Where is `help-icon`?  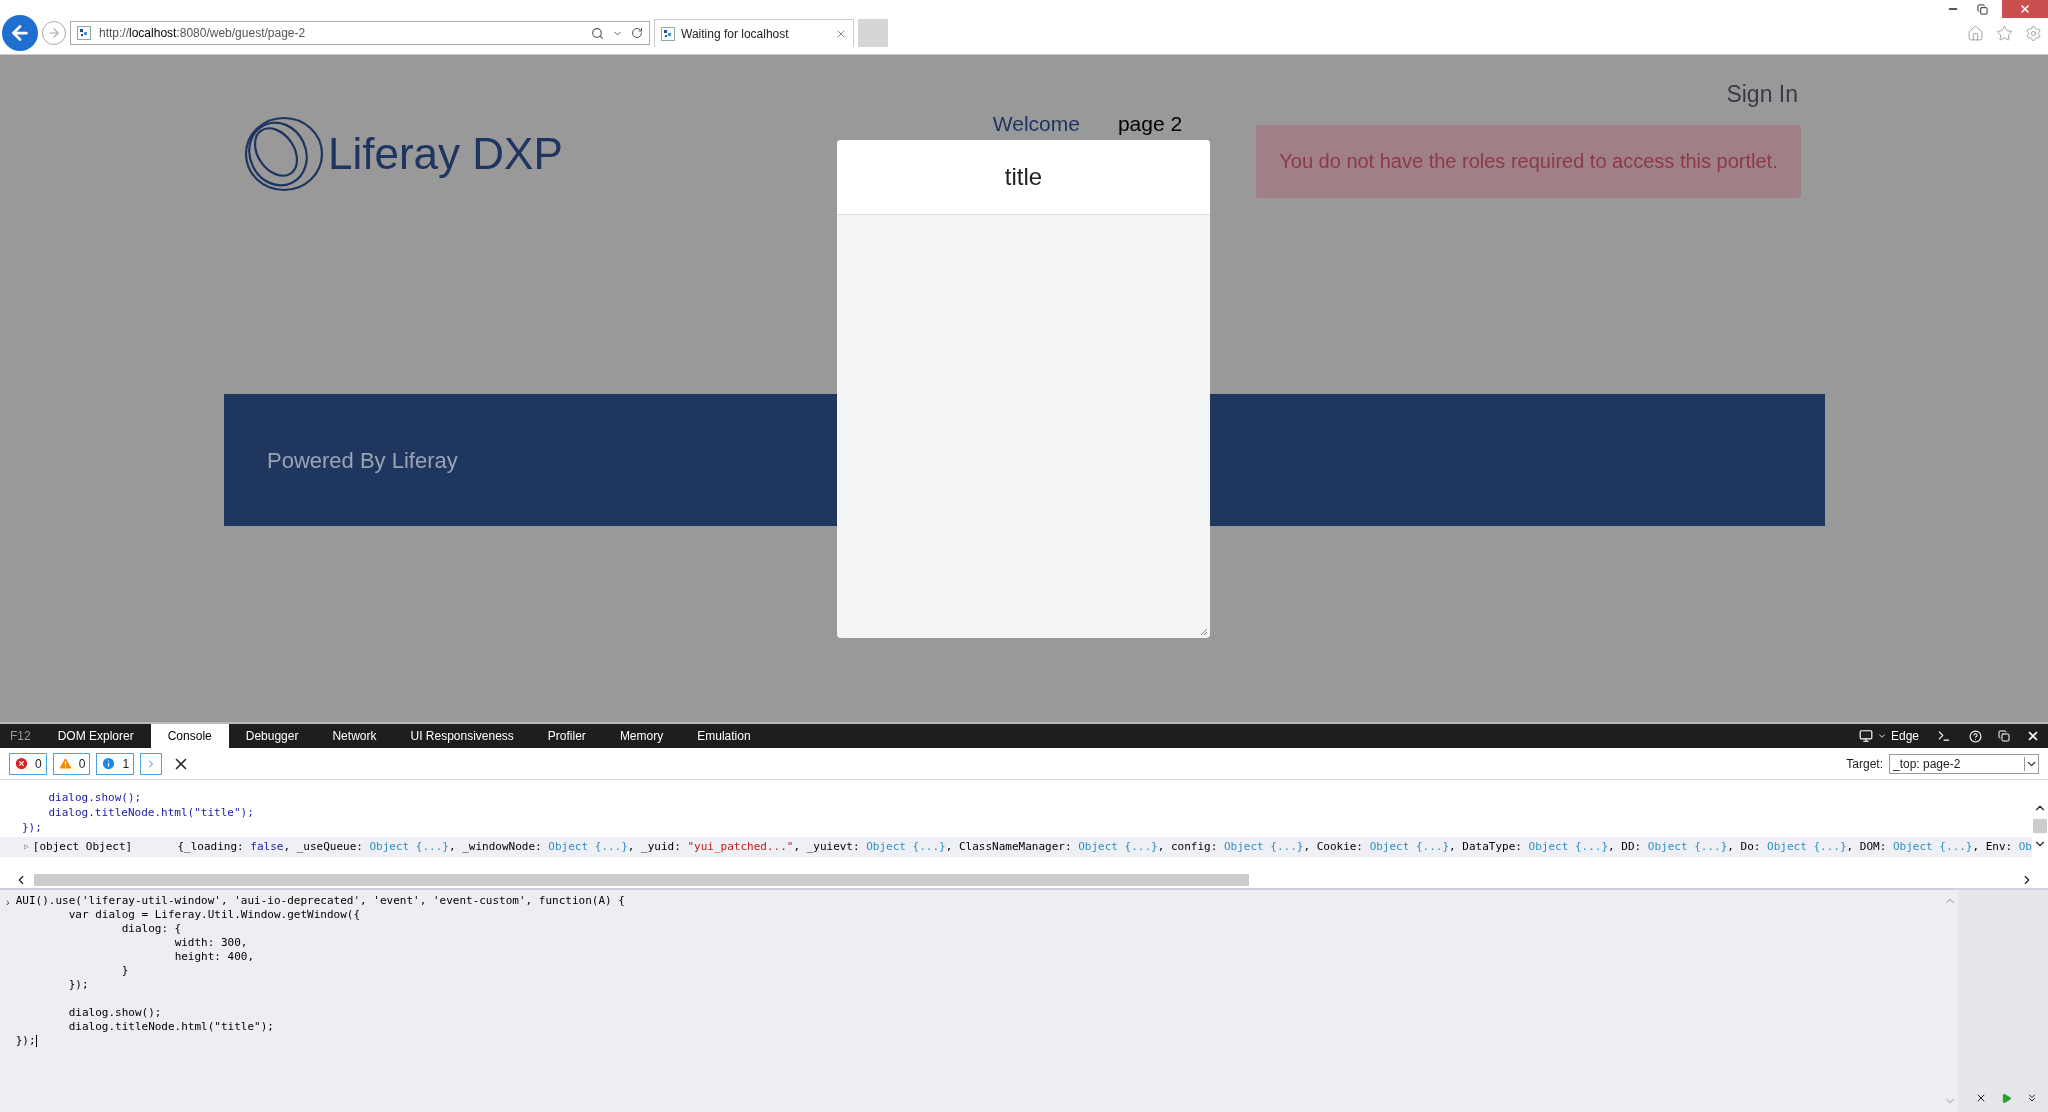 help-icon is located at coordinates (1975, 736).